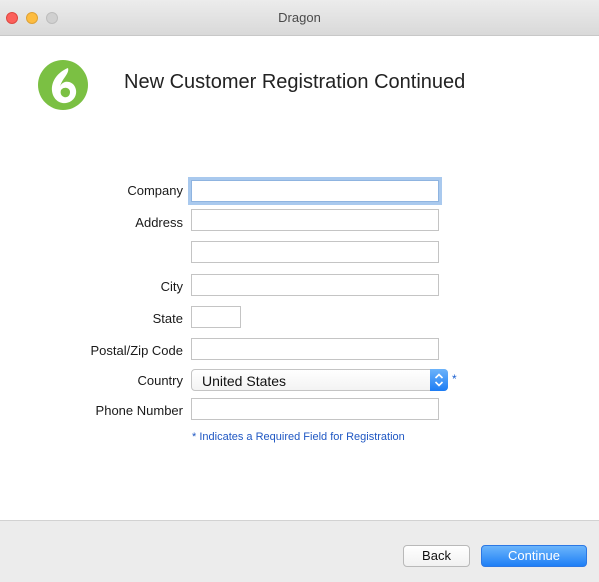 The width and height of the screenshot is (599, 582). I want to click on dragon-logo-icon, so click(63, 85).